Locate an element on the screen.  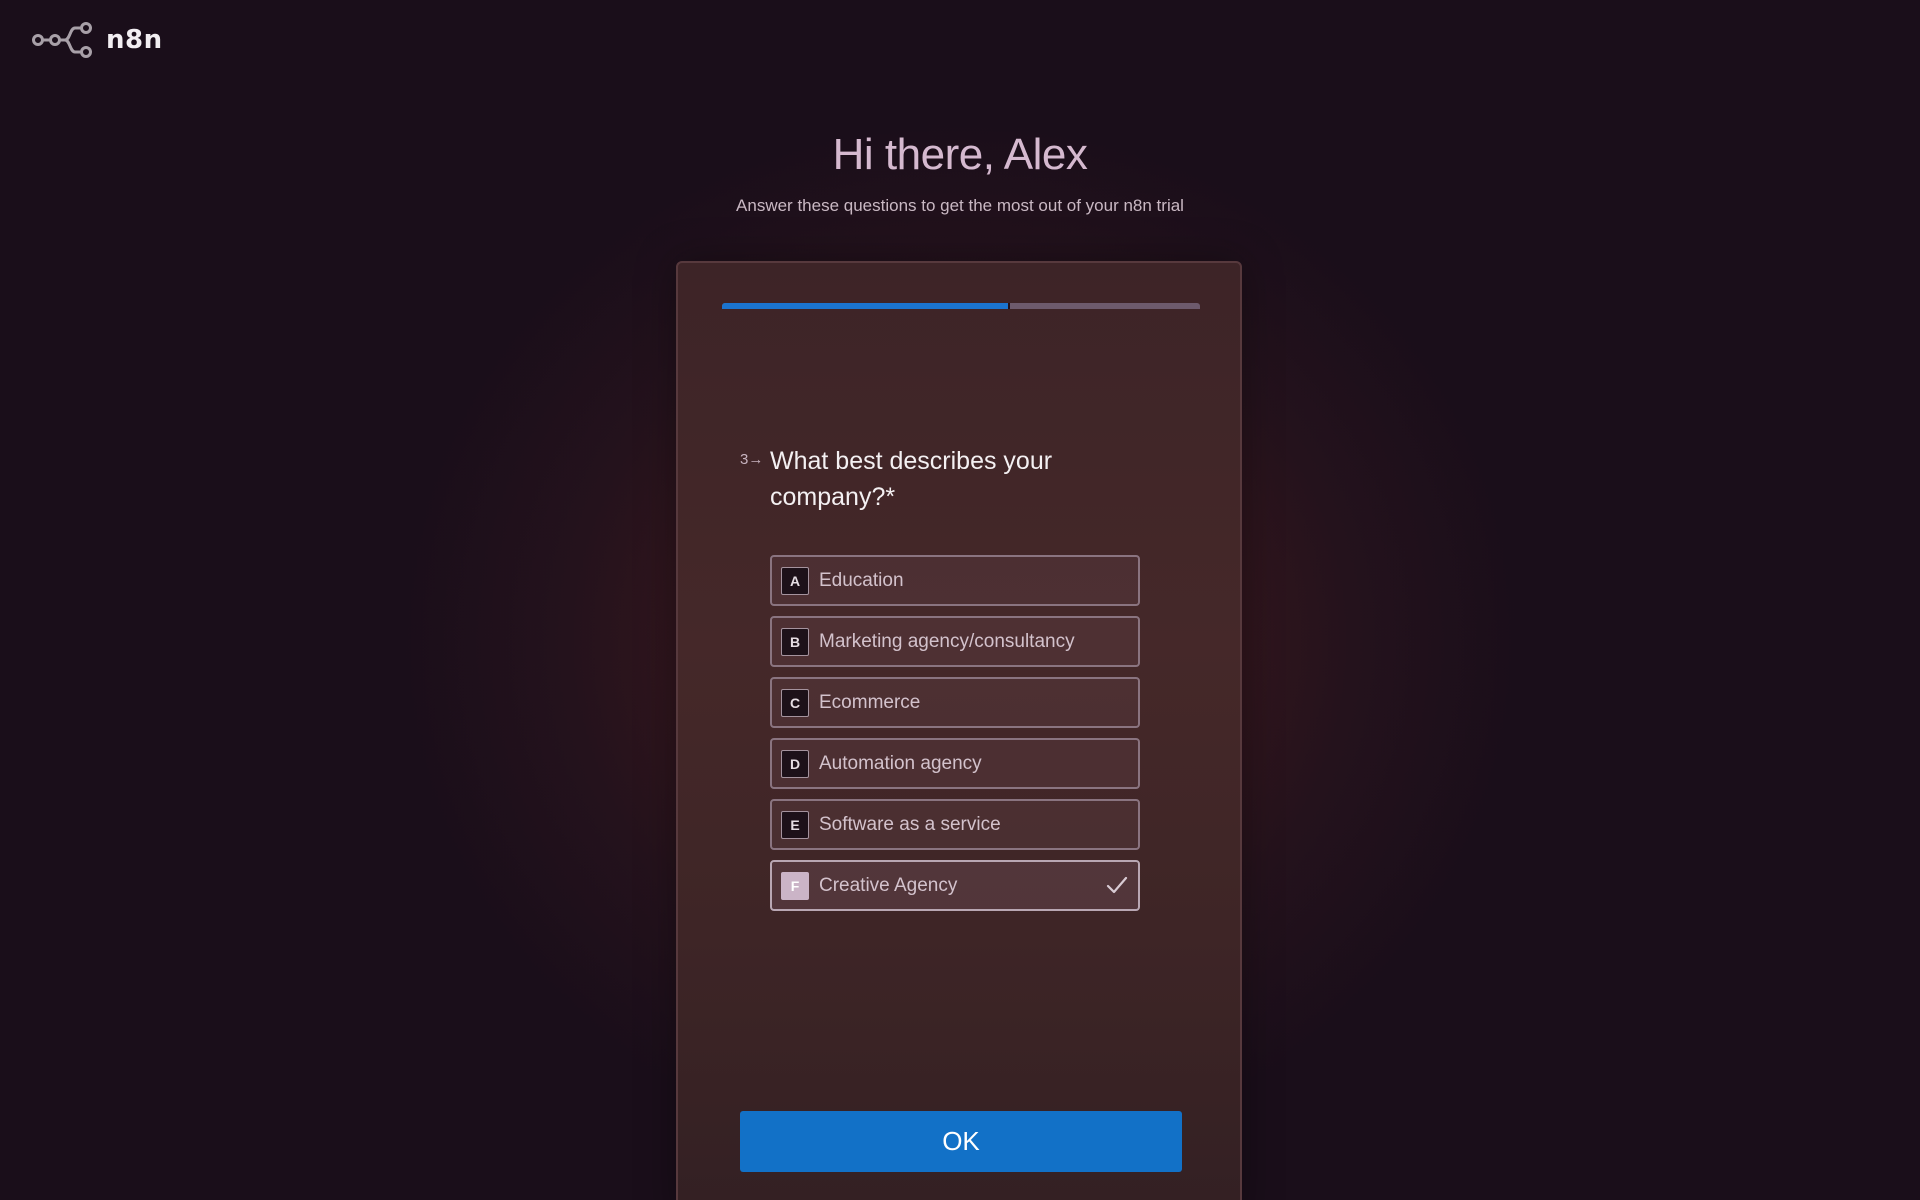
option-label: Software as a service is located at coordinates (910, 824).